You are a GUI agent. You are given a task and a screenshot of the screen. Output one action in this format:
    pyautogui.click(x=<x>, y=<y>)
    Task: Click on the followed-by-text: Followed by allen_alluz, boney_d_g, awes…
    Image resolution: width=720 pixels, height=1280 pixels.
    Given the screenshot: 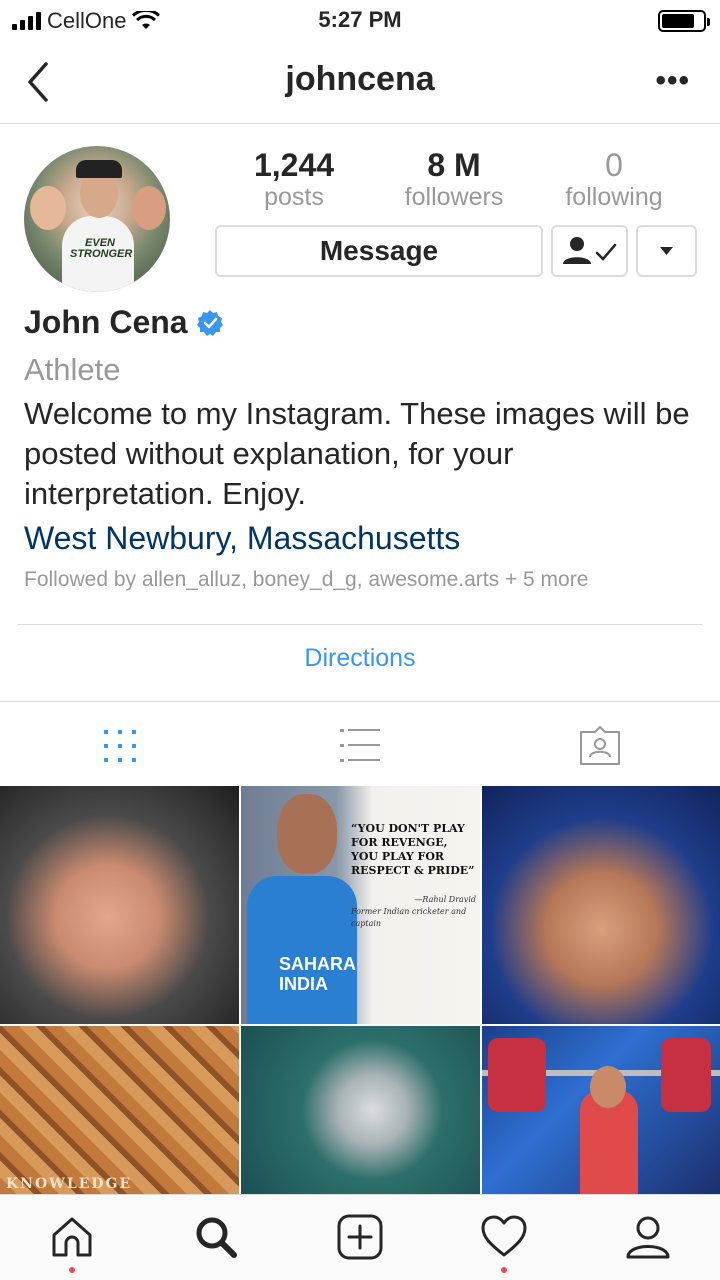 What is the action you would take?
    pyautogui.click(x=306, y=580)
    